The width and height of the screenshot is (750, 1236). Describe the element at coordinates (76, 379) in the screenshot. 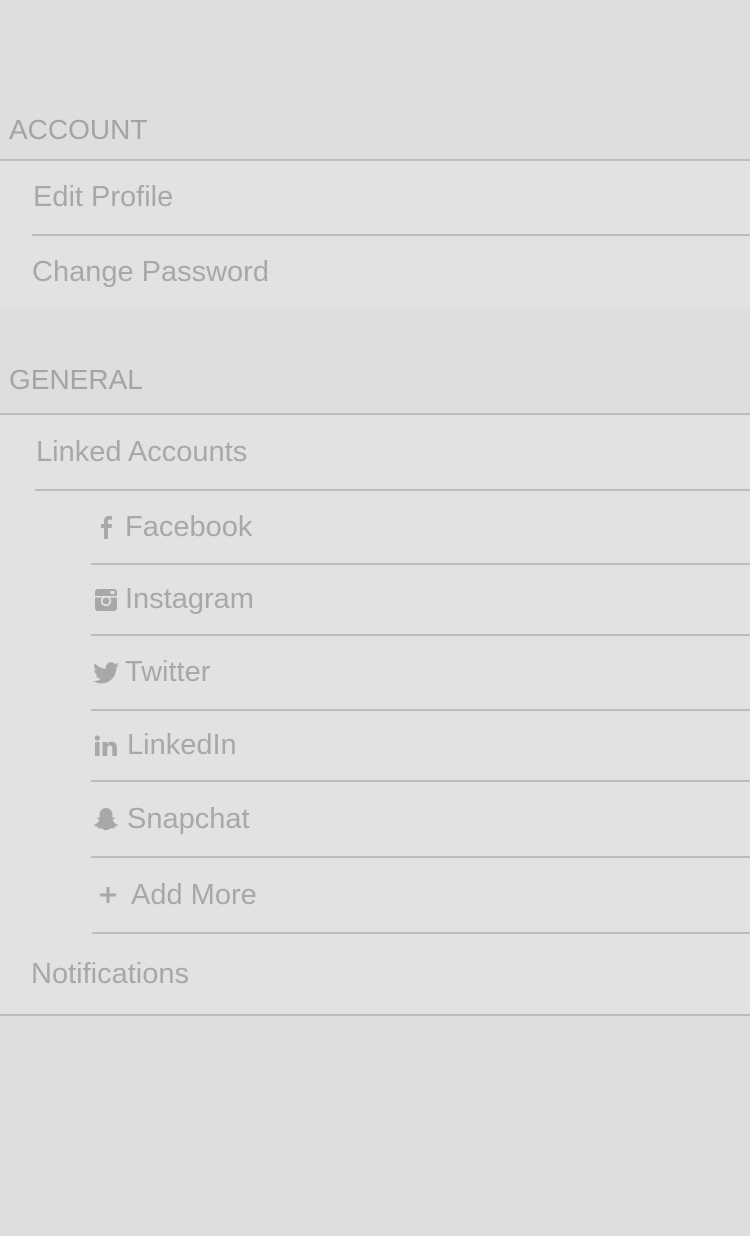

I see `general-header-label: GENERAL` at that location.